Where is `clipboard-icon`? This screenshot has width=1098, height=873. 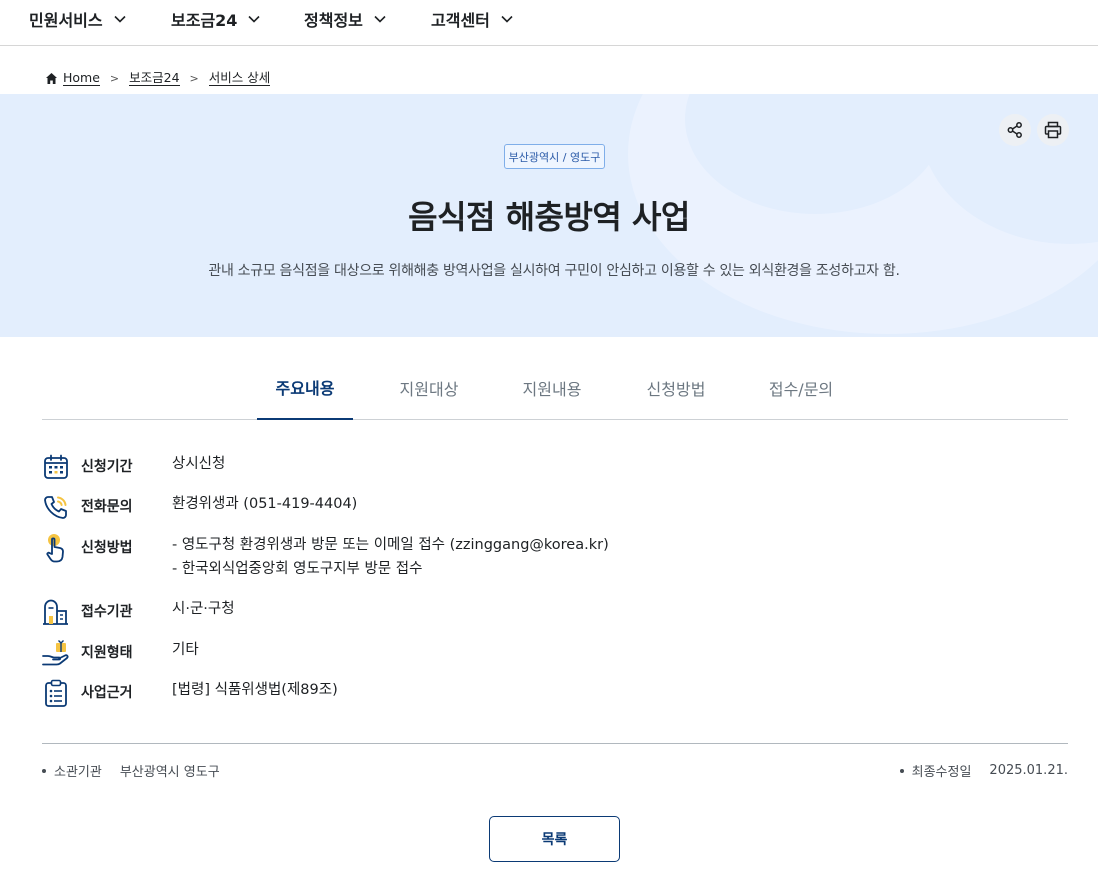 clipboard-icon is located at coordinates (56, 693).